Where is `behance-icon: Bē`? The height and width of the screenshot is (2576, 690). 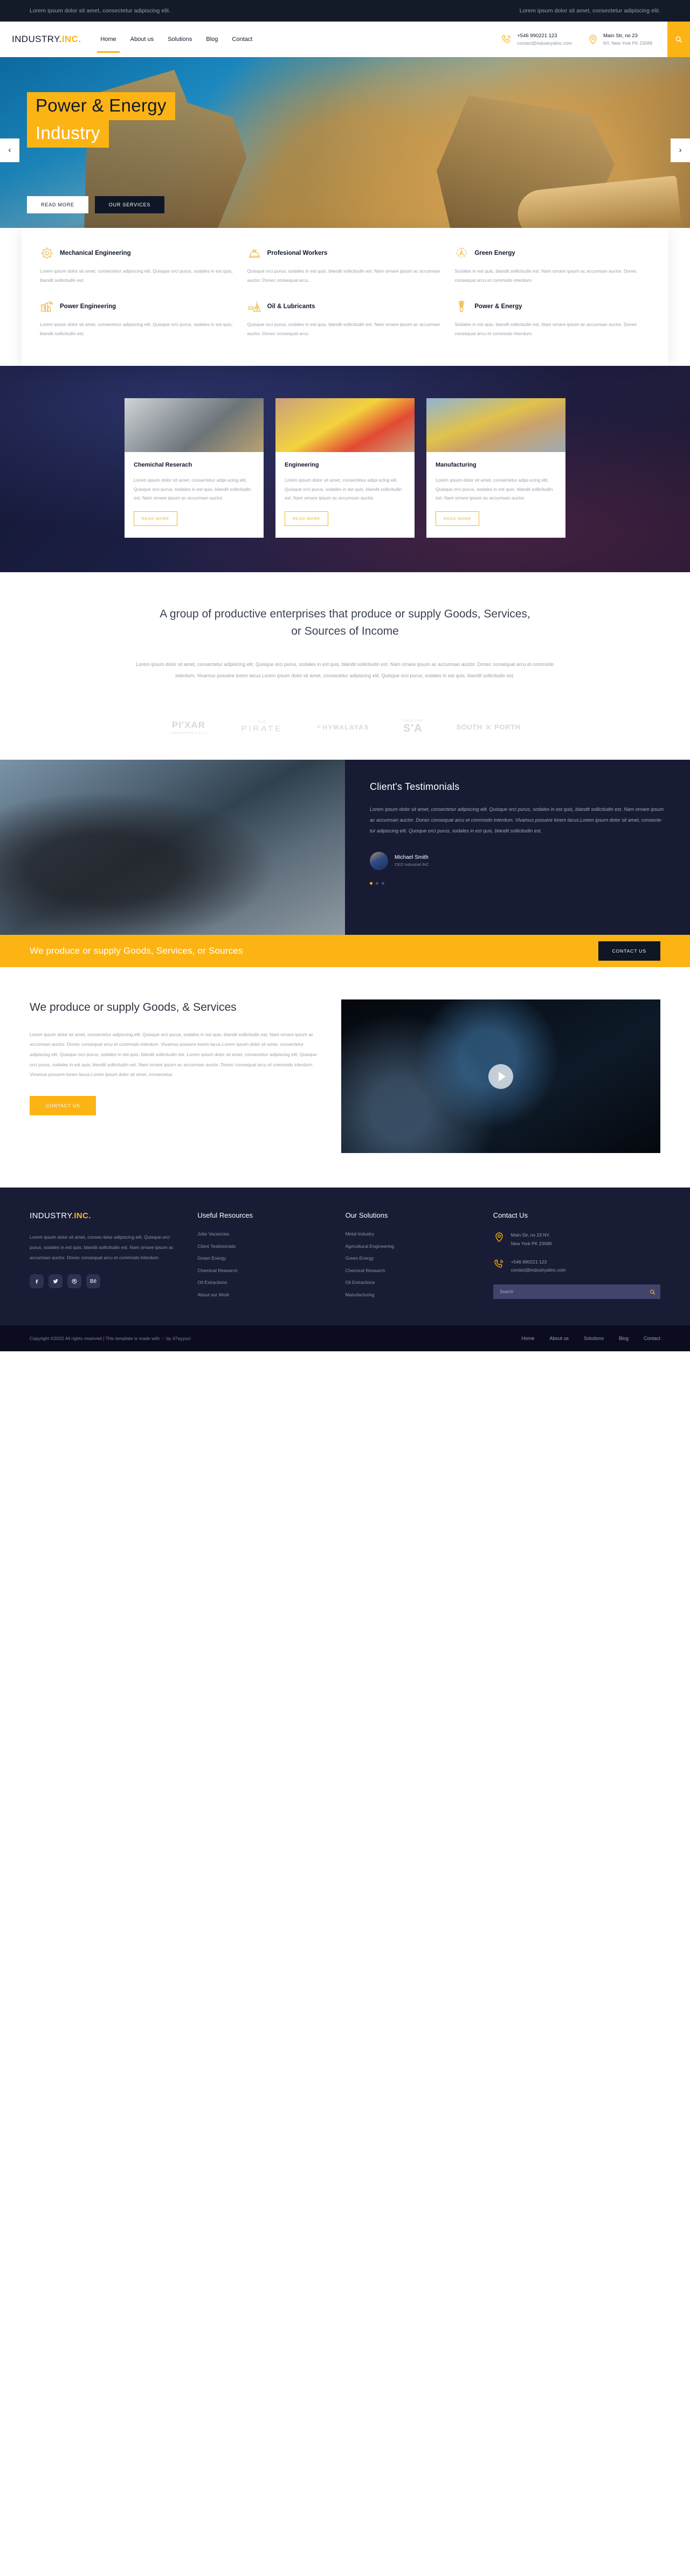
behance-icon: Bē is located at coordinates (93, 1282).